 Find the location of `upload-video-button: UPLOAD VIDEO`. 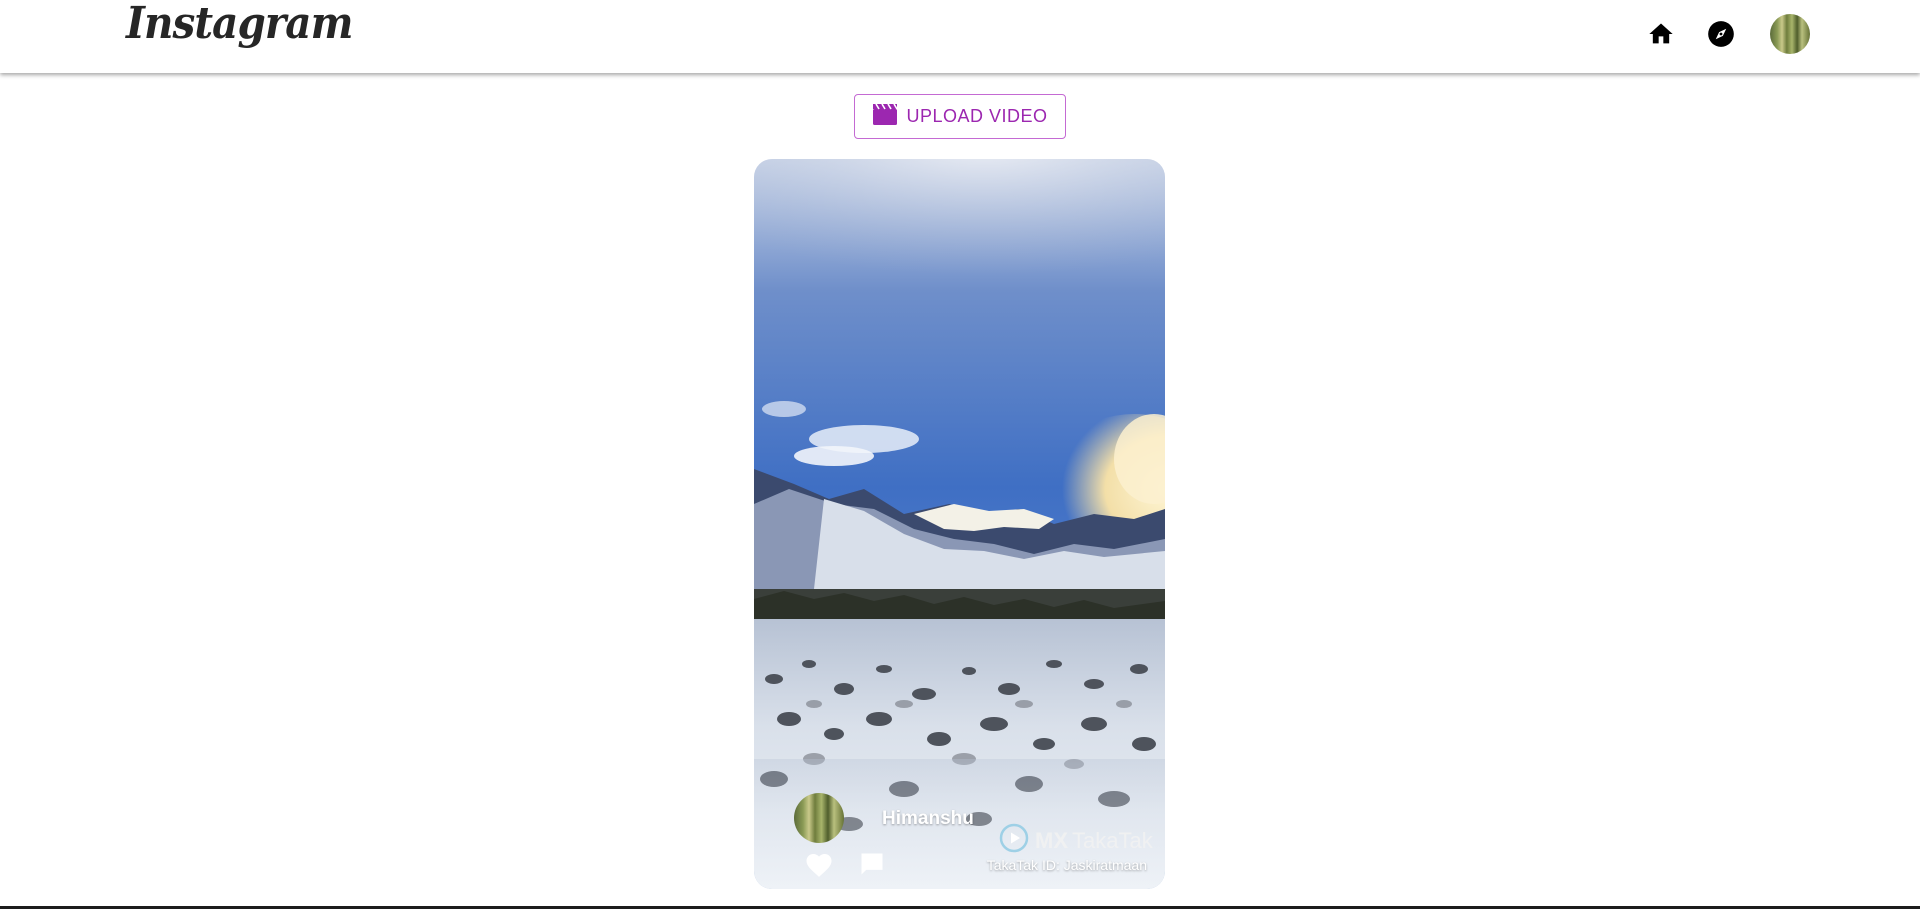

upload-video-button: UPLOAD VIDEO is located at coordinates (960, 116).